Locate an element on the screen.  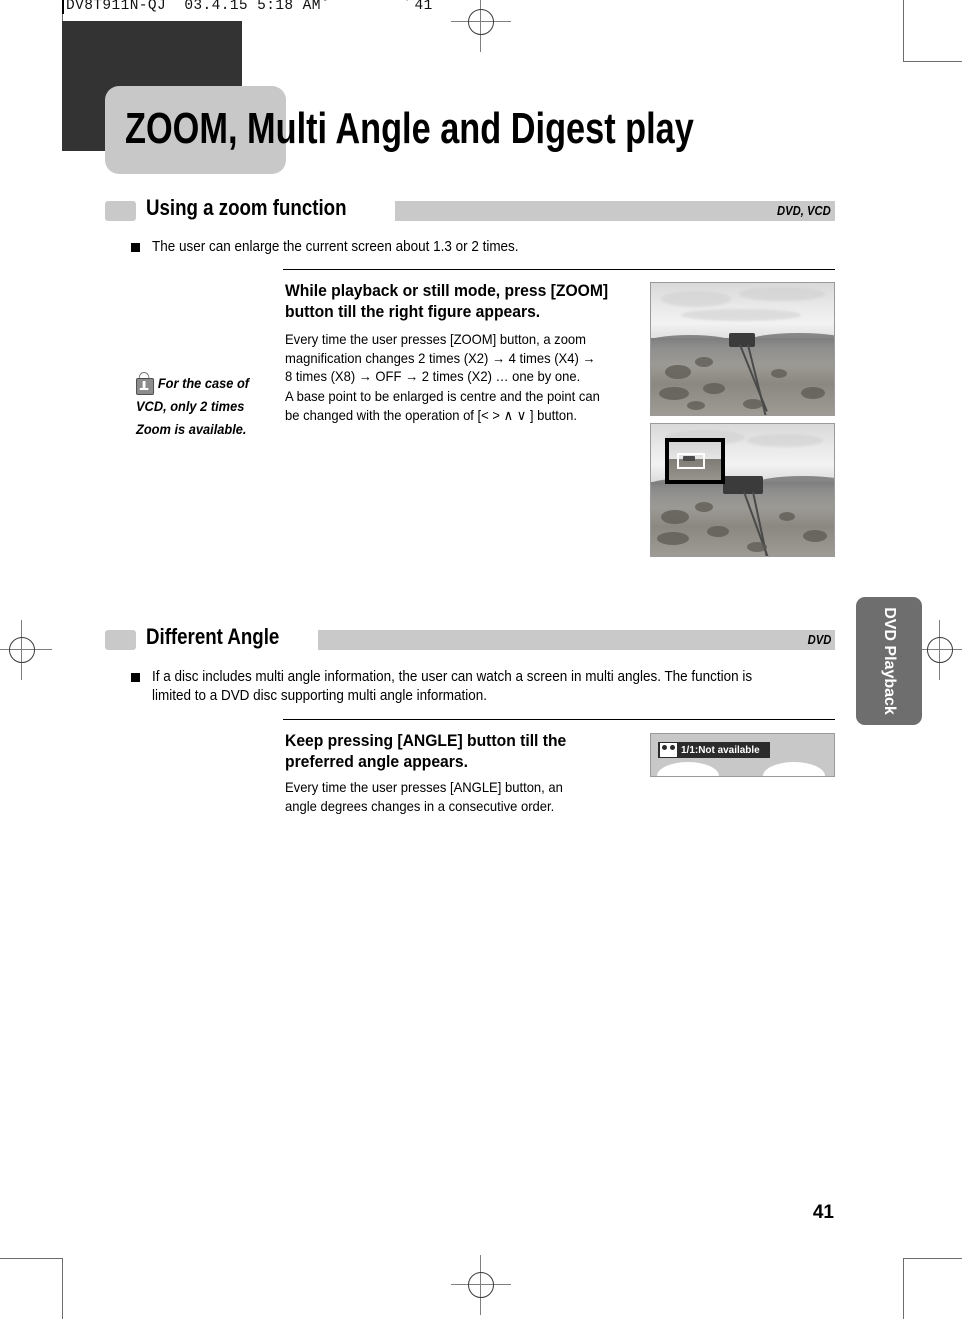
film-code-marks: ˘ ˋ is located at coordinates (367, 7).